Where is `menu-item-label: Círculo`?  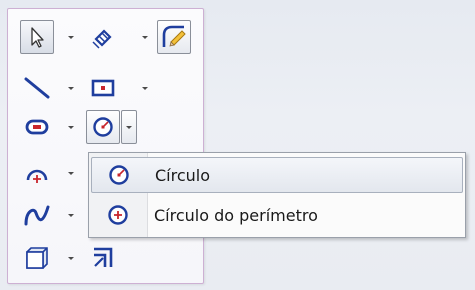 menu-item-label: Círculo is located at coordinates (183, 175).